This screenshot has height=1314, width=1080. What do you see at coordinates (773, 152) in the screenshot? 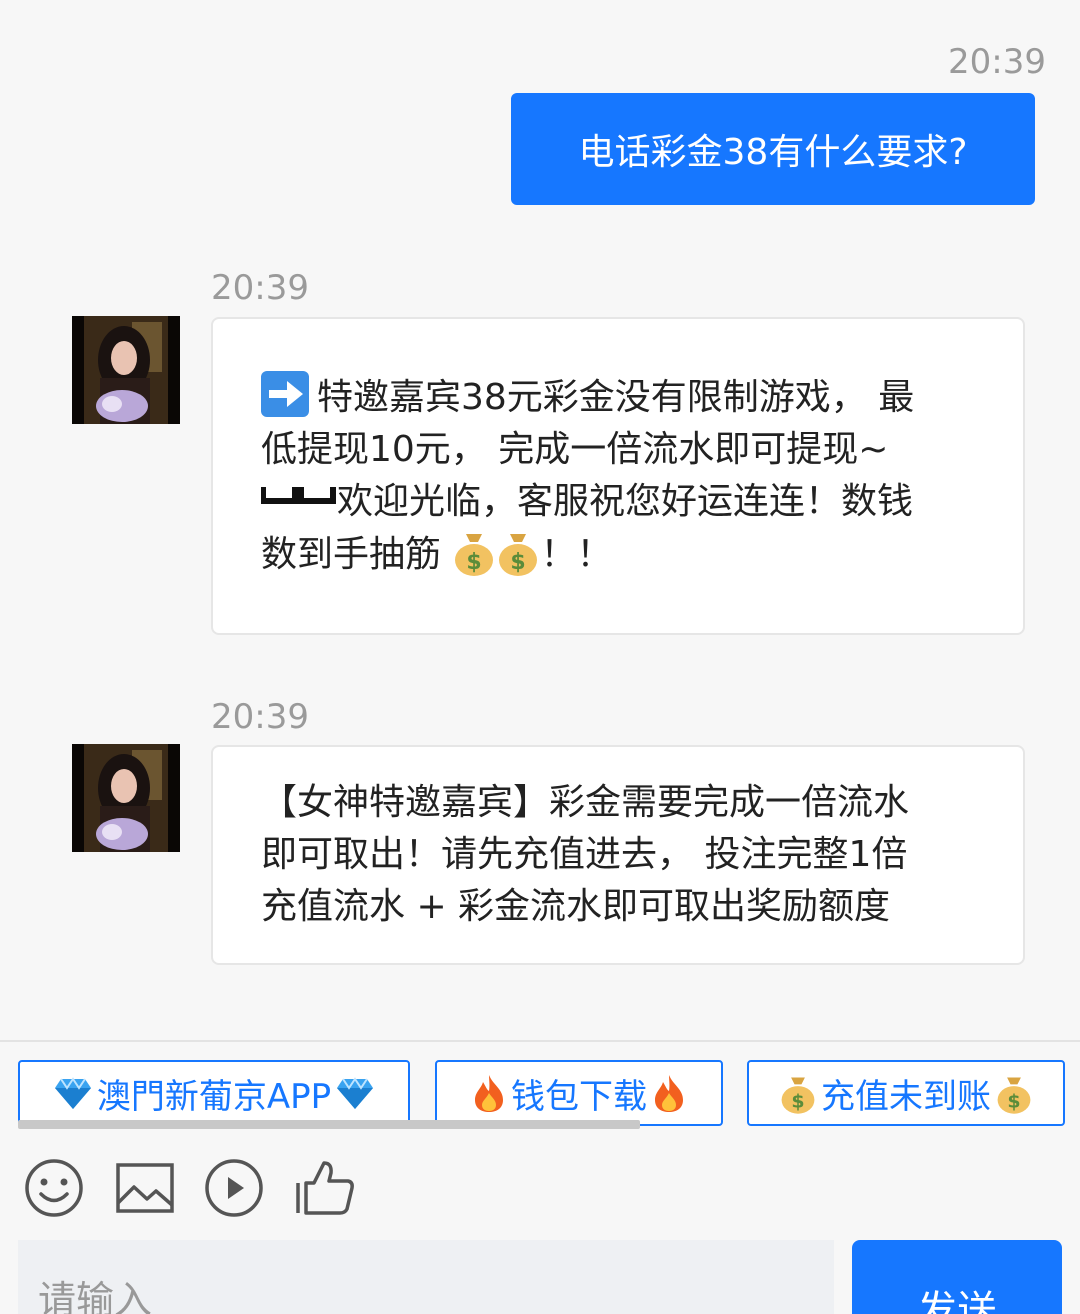
I see `message-text: 电话彩金38有什么要求?` at bounding box center [773, 152].